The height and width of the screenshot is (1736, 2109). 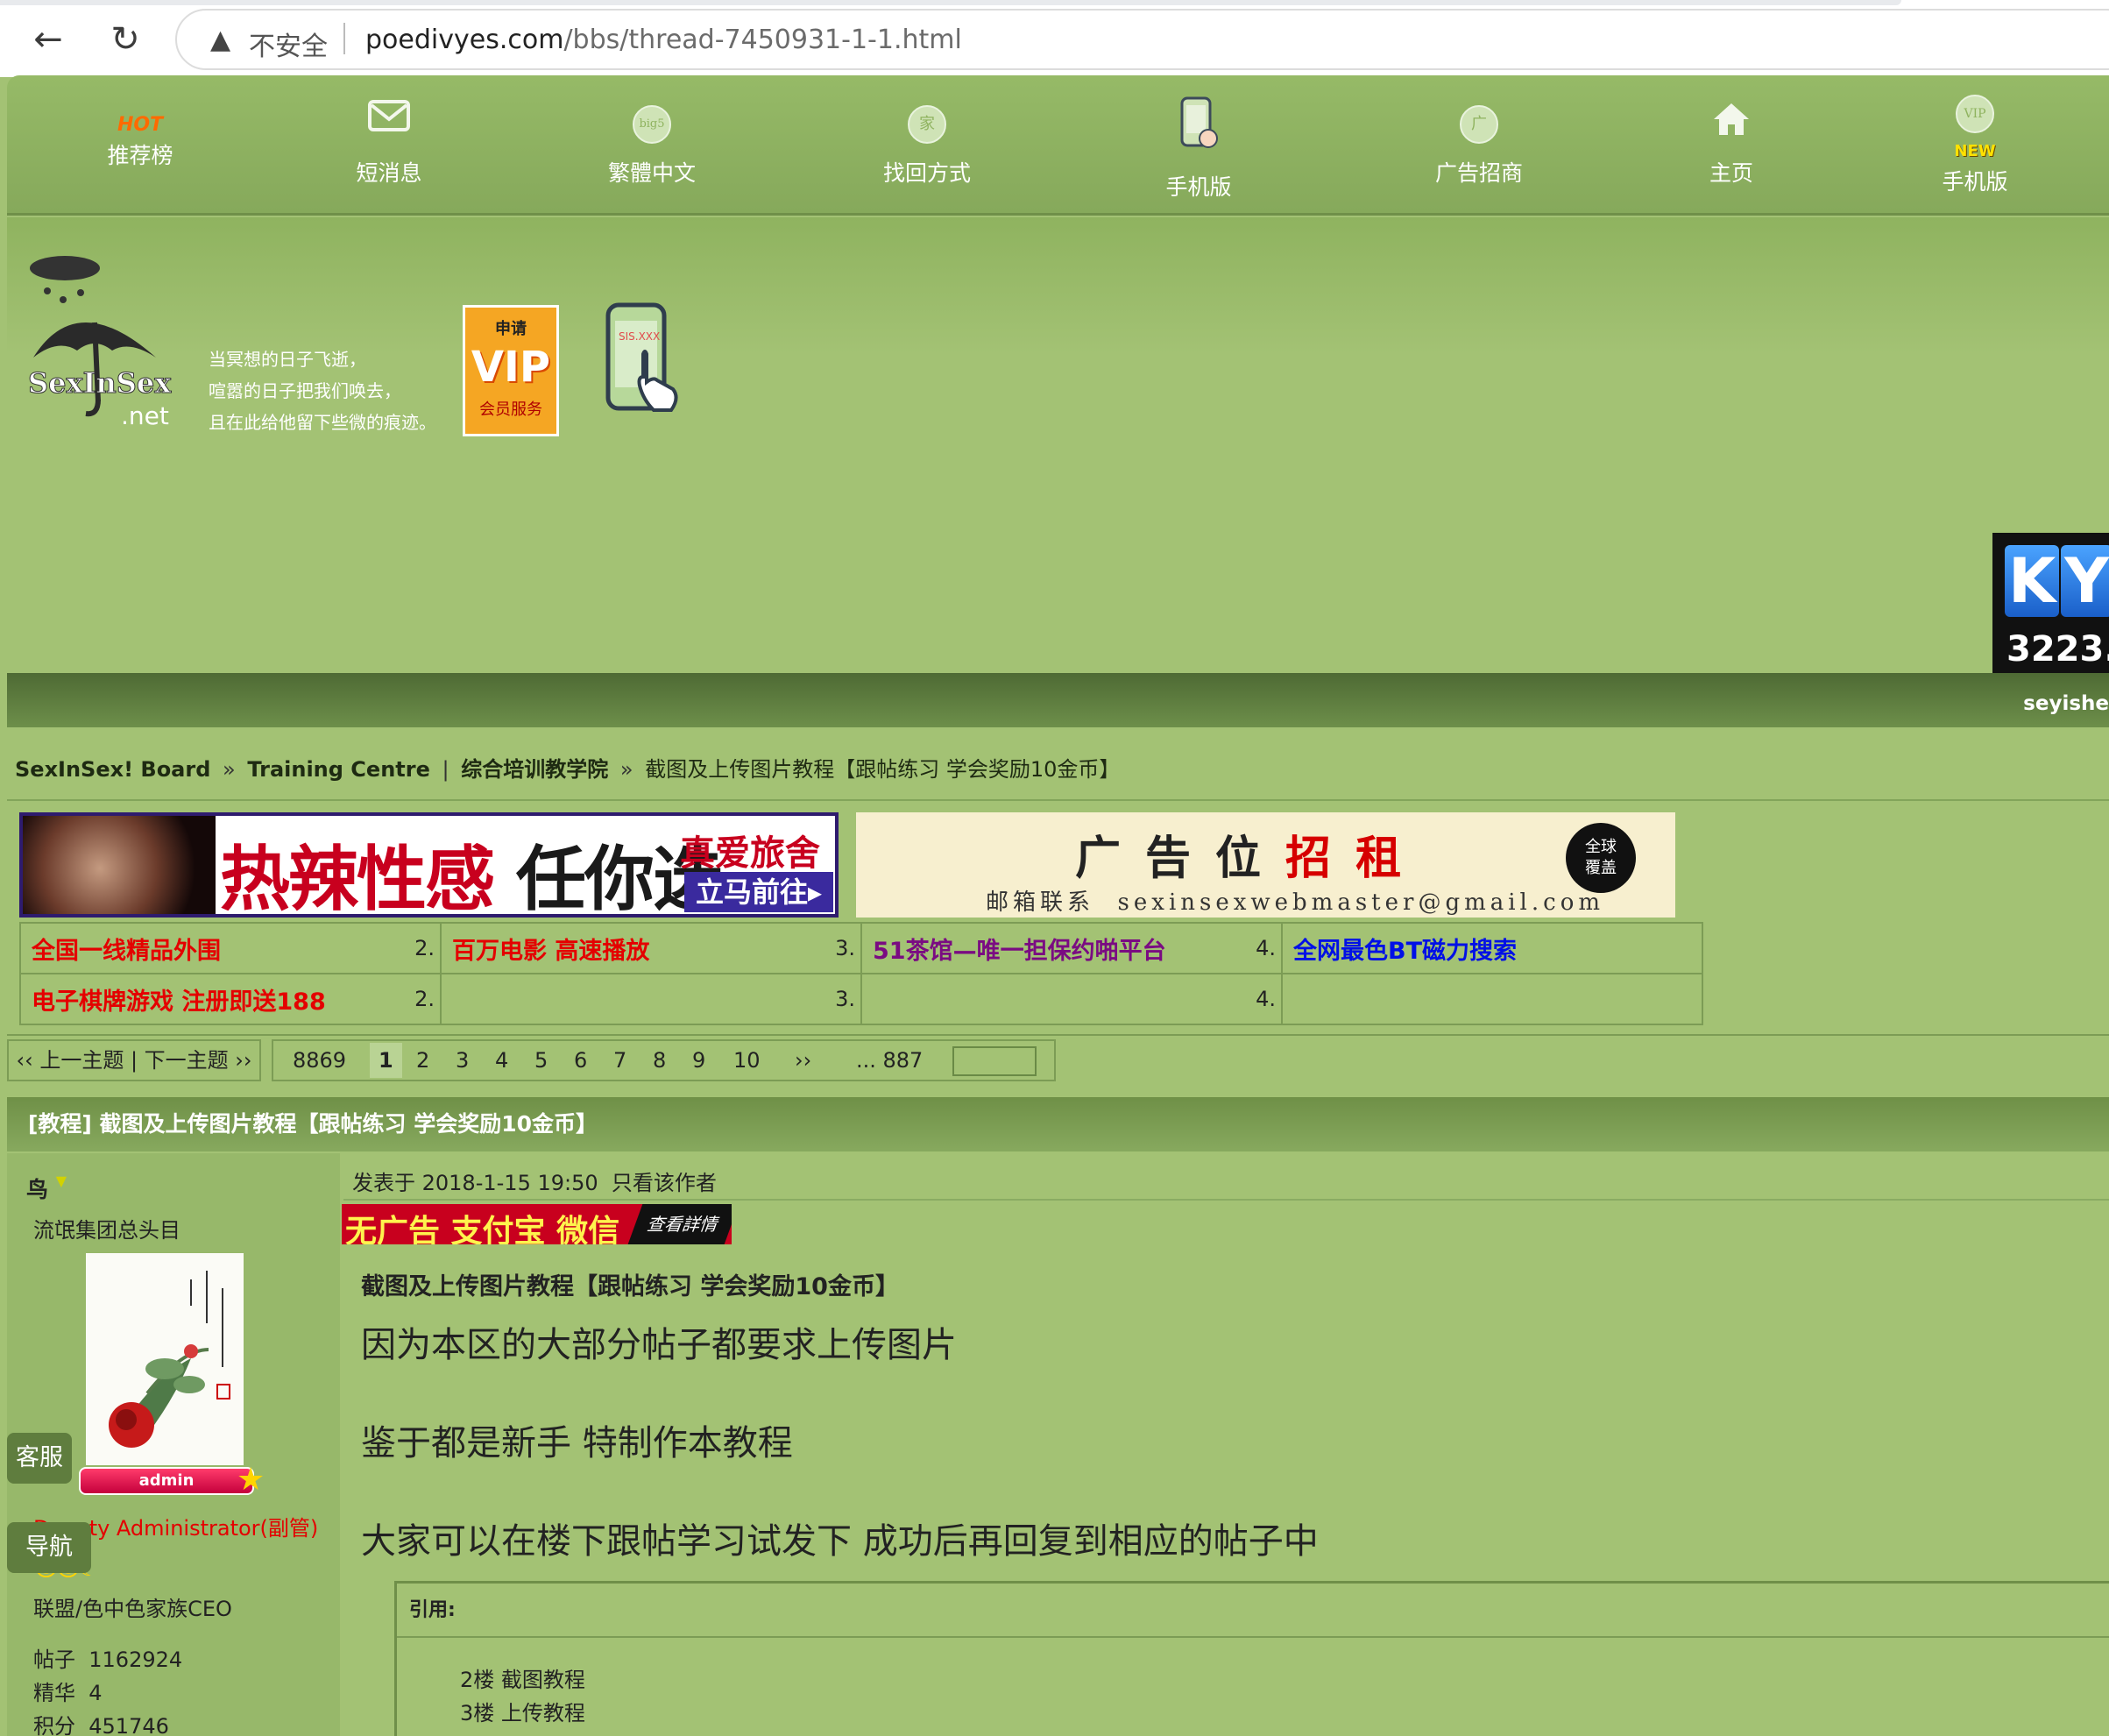 I want to click on nav-messages: 短消息, so click(x=389, y=145).